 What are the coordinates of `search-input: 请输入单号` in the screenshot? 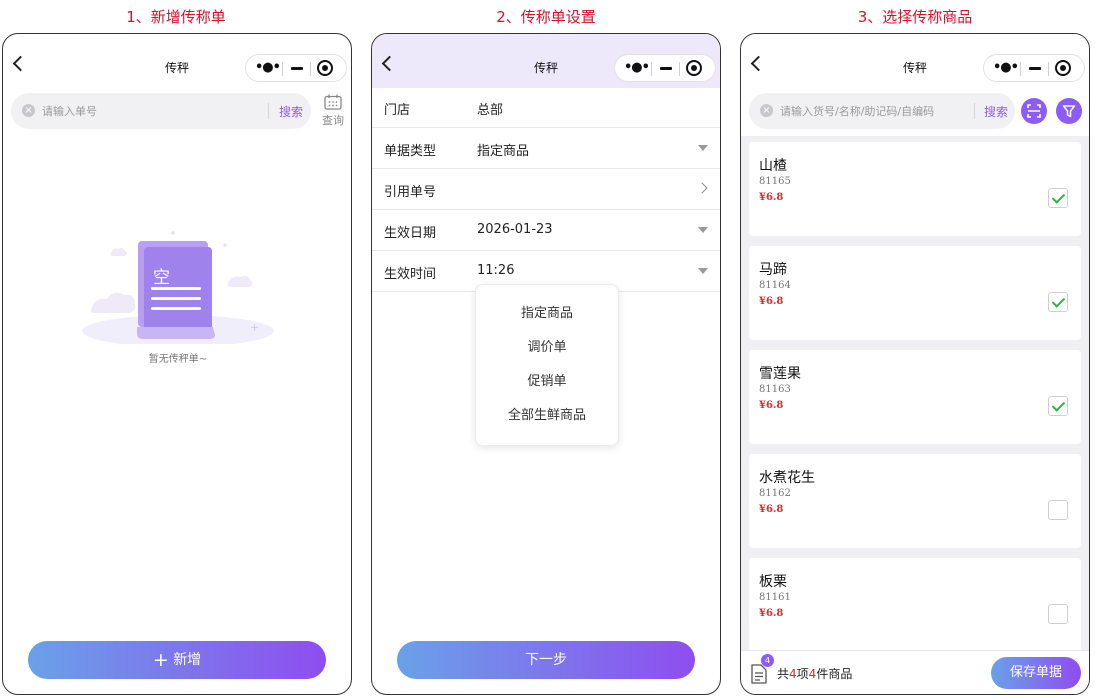 It's located at (69, 111).